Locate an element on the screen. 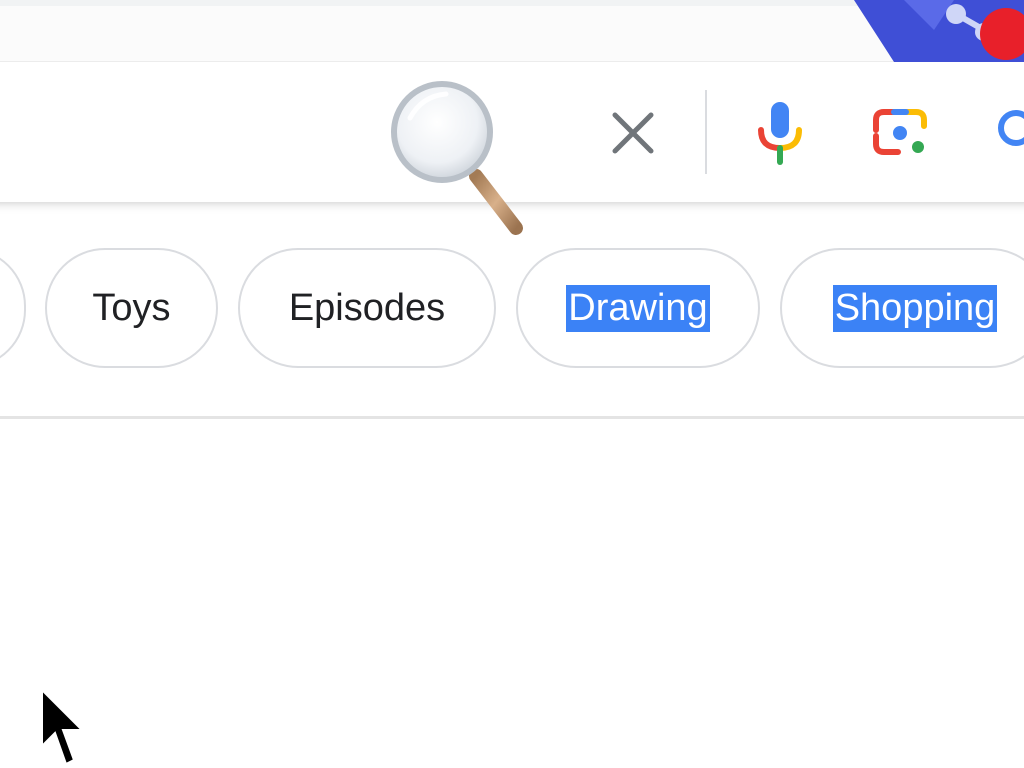  browser-top-bar is located at coordinates (512, 31).